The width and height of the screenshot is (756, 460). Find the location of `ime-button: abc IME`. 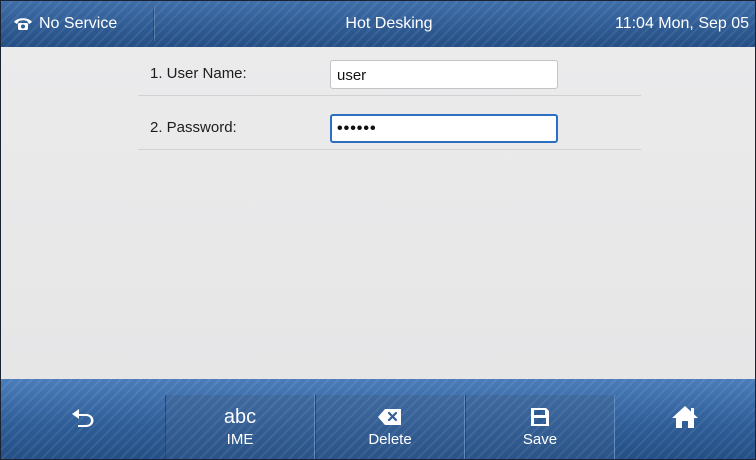

ime-button: abc IME is located at coordinates (240, 427).